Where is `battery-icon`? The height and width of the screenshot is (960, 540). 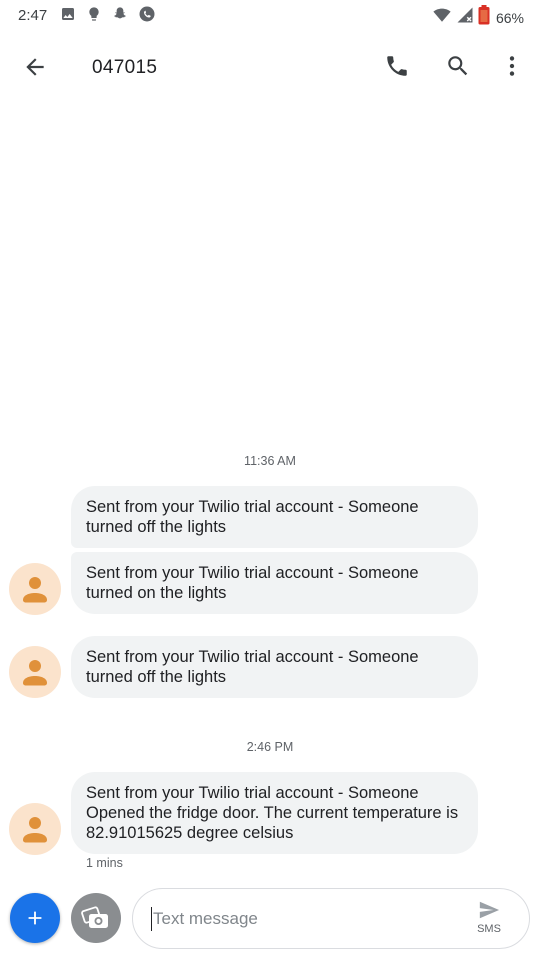 battery-icon is located at coordinates (484, 17).